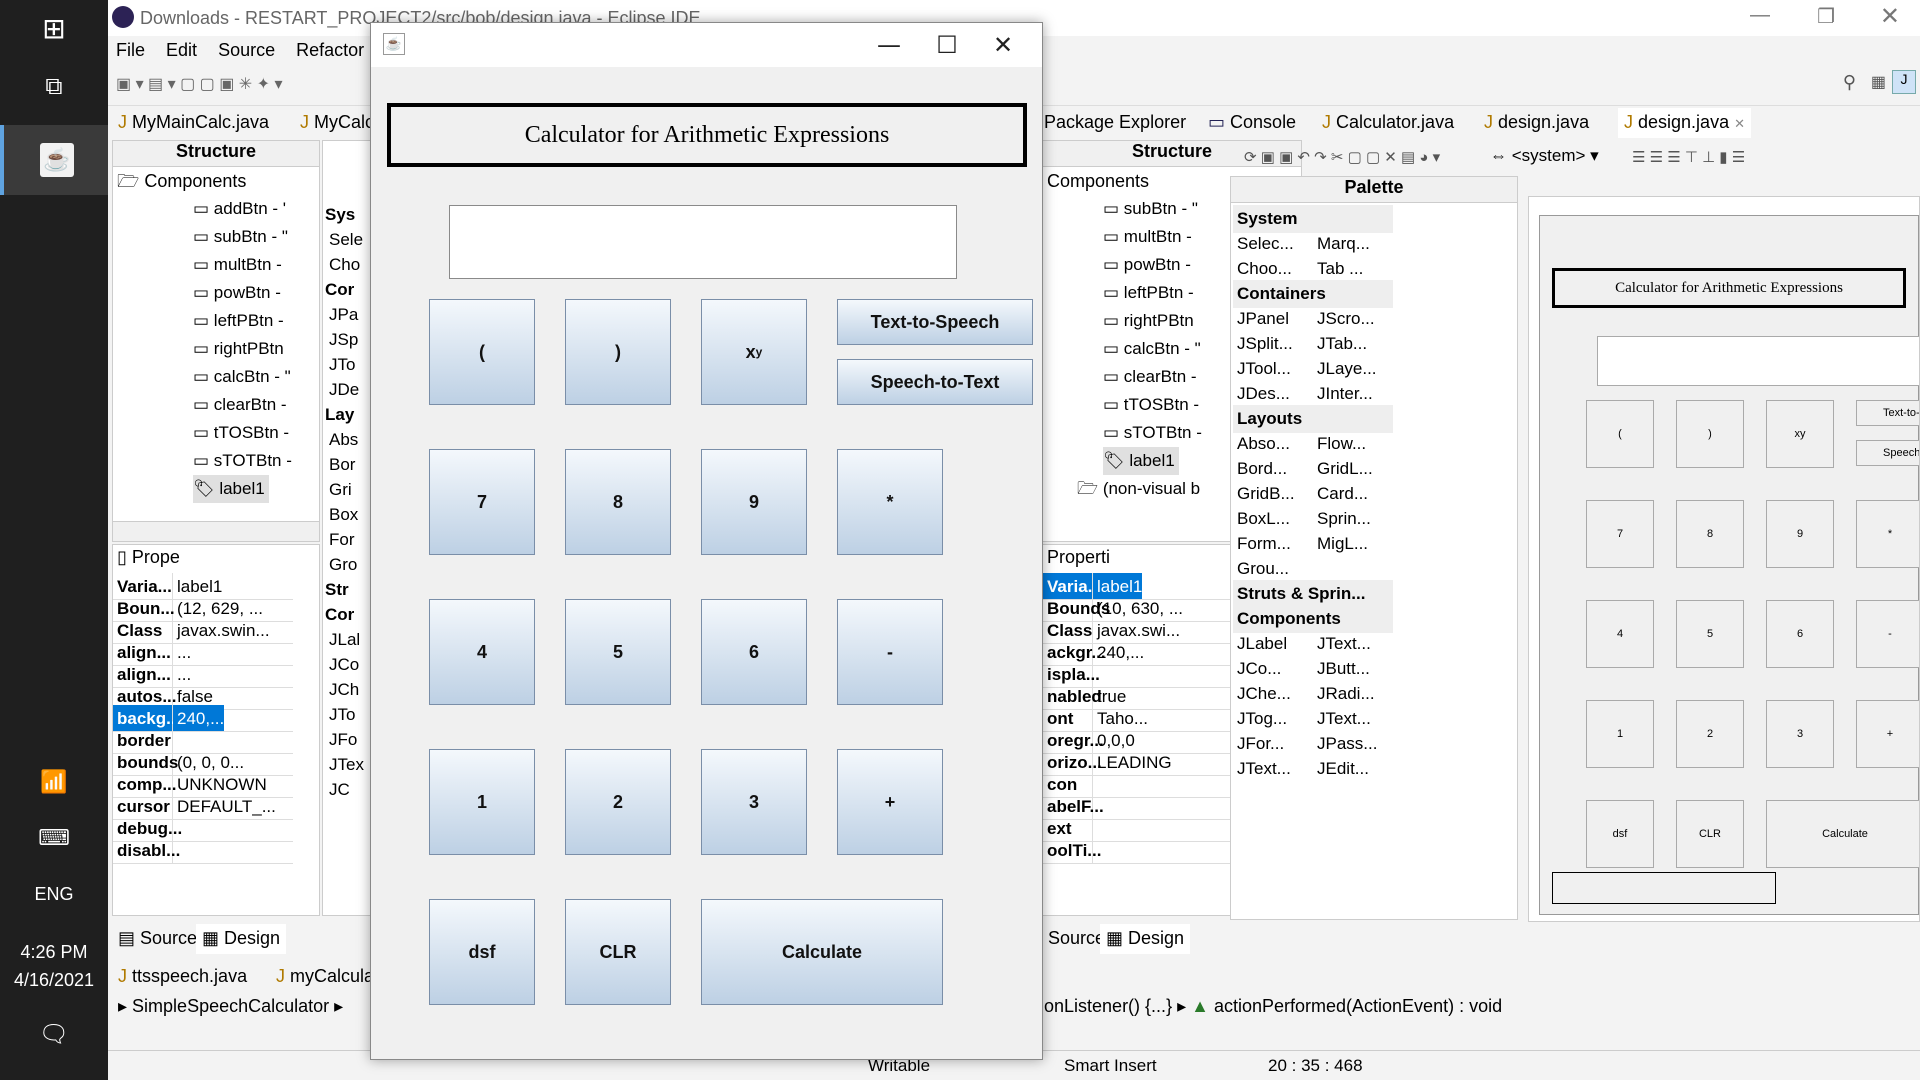 This screenshot has width=1920, height=1080. Describe the element at coordinates (344, 265) in the screenshot. I see `left-palette-item: Cho` at that location.